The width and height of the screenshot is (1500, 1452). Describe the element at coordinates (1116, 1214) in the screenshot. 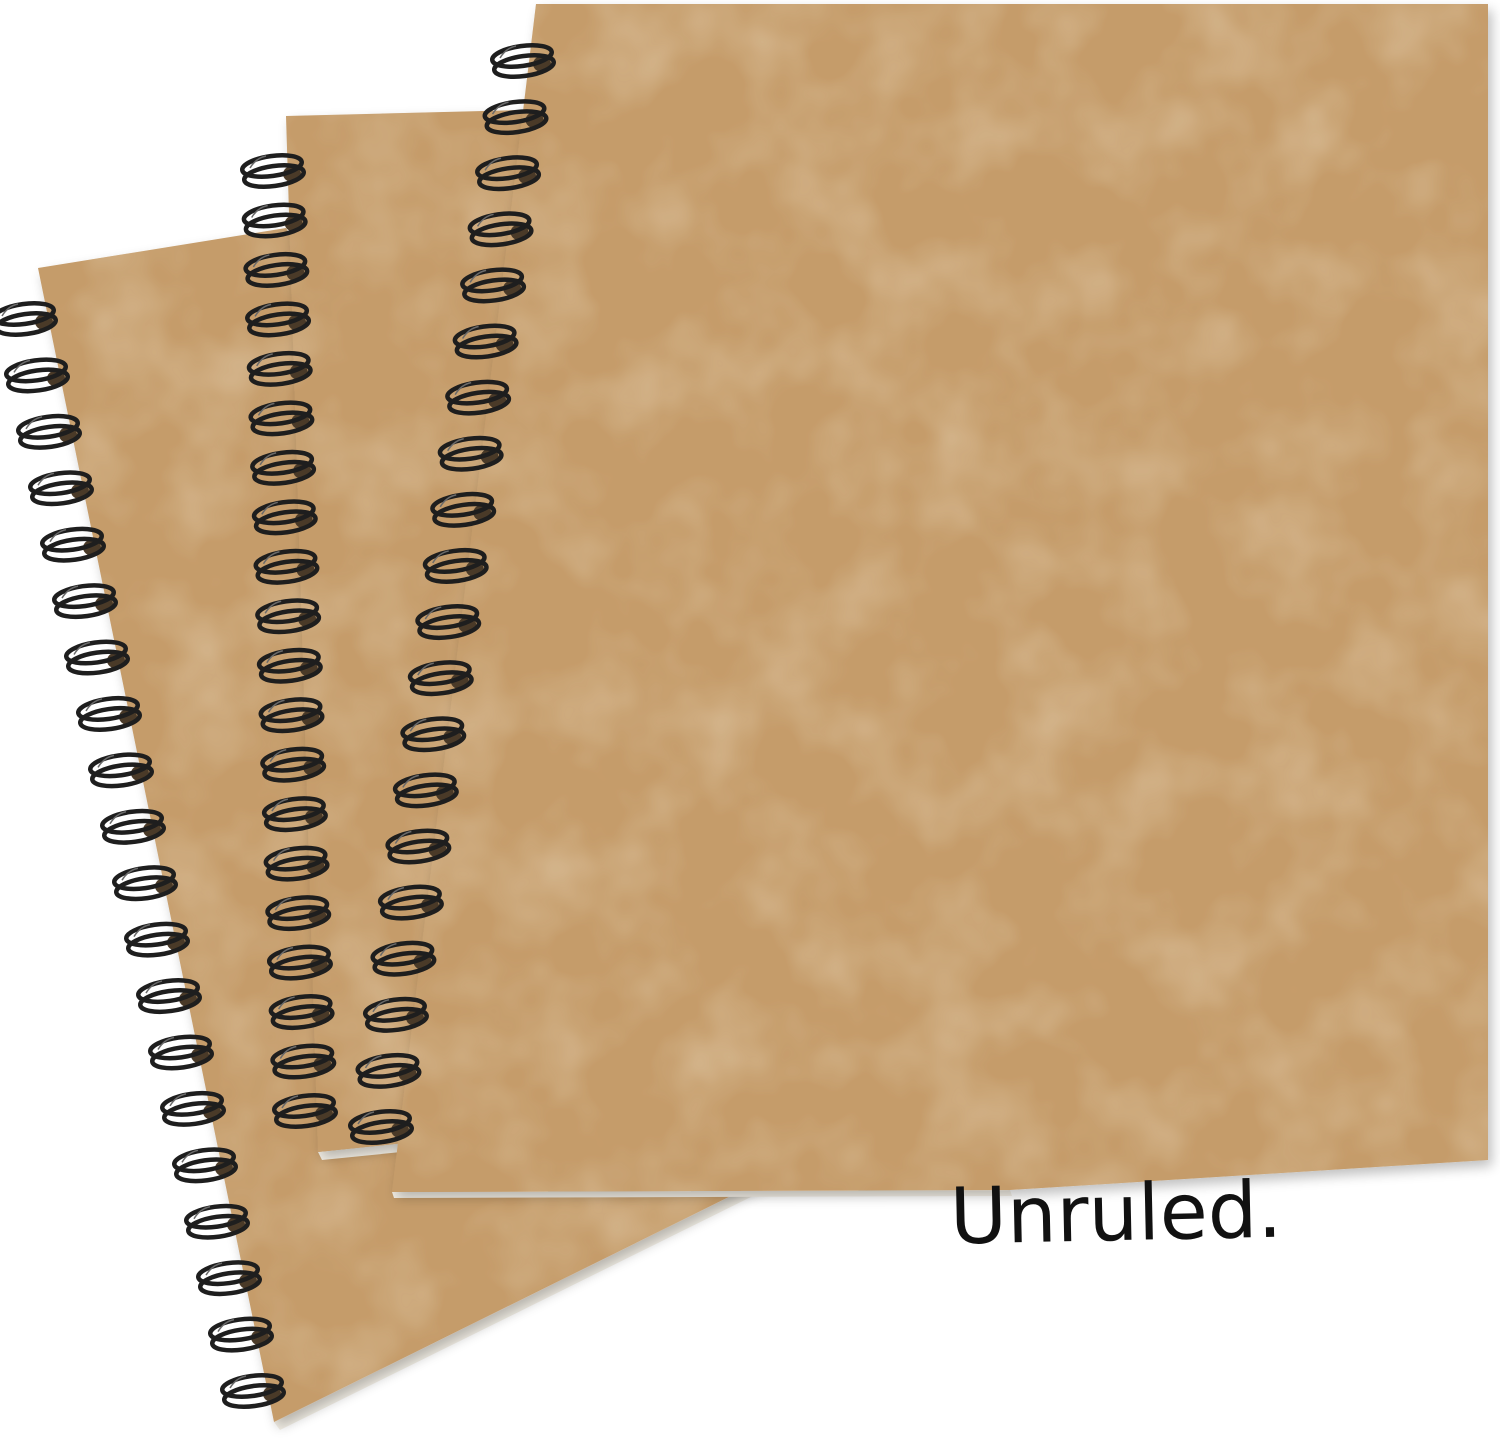

I see `cover-title-unruled: Unruled.` at that location.